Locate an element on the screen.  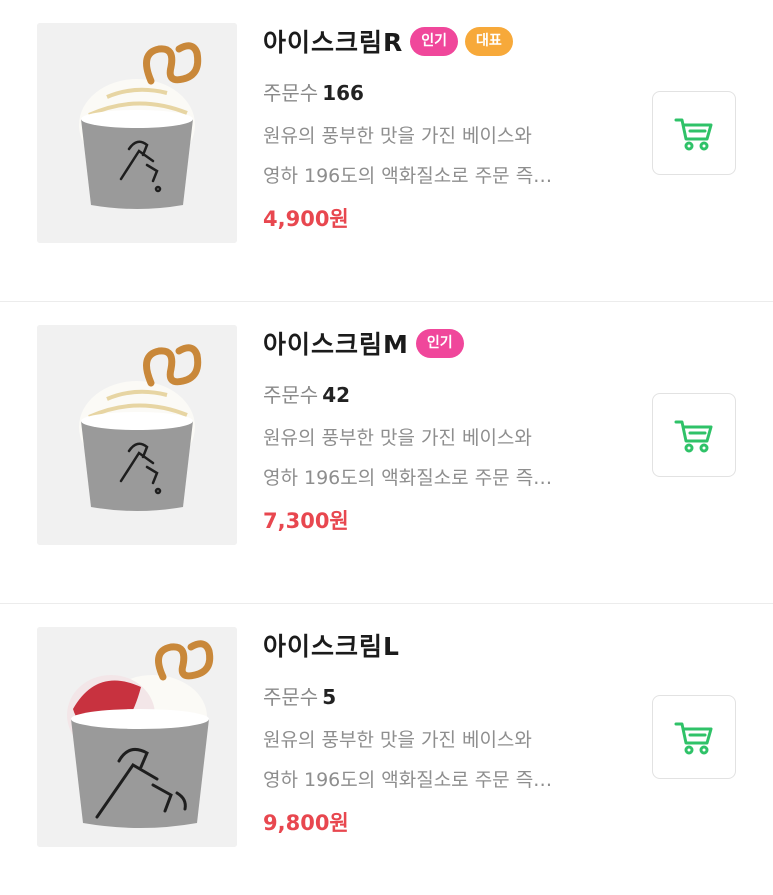
item-price: 4,900원 is located at coordinates (306, 219).